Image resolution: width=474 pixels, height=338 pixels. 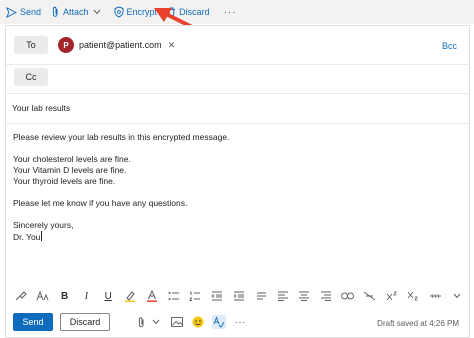 I want to click on bold-icon: B, so click(x=65, y=296).